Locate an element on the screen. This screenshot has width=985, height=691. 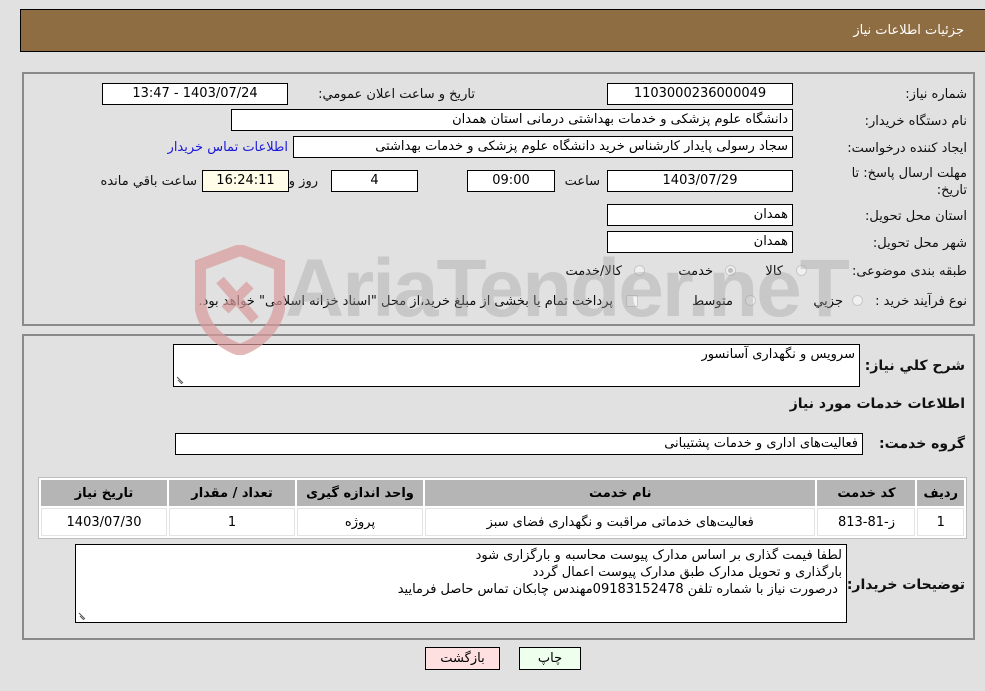
buyer-org-label: نام دستگاه خریدار: is located at coordinates (915, 121).